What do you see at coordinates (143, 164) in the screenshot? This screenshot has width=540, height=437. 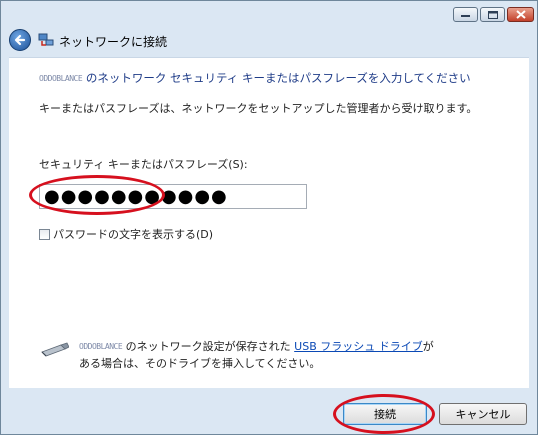 I see `key-label: セキュリティ キーまたはパスフレーズ(S):` at bounding box center [143, 164].